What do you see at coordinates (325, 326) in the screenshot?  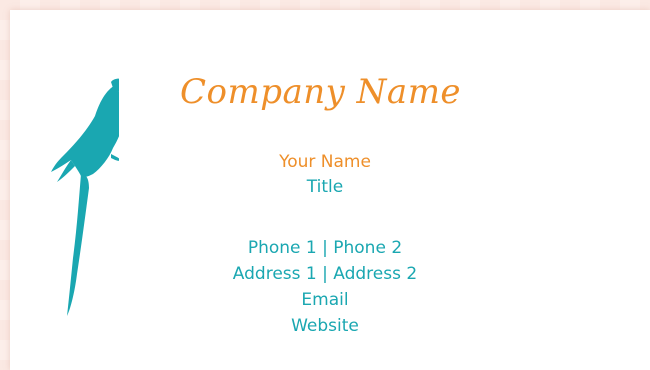 I see `website: Website` at bounding box center [325, 326].